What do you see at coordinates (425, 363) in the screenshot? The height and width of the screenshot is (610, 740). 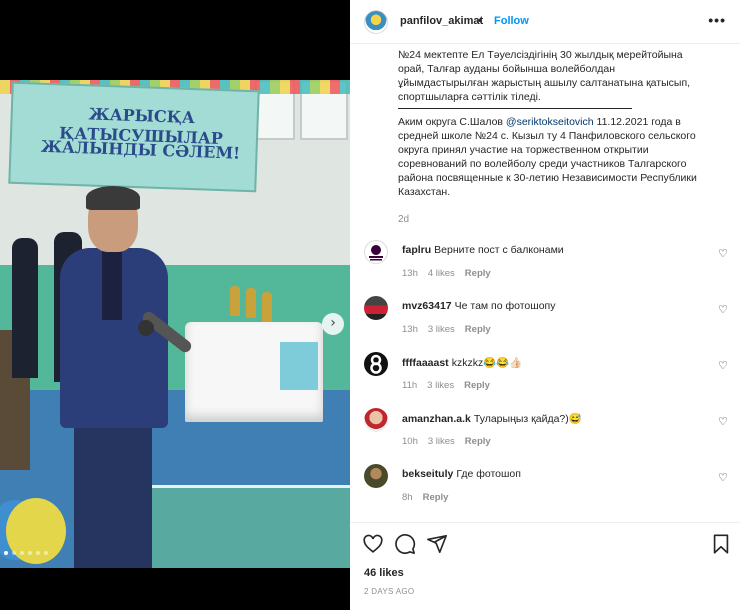 I see `comment-username: ffffaaaast` at bounding box center [425, 363].